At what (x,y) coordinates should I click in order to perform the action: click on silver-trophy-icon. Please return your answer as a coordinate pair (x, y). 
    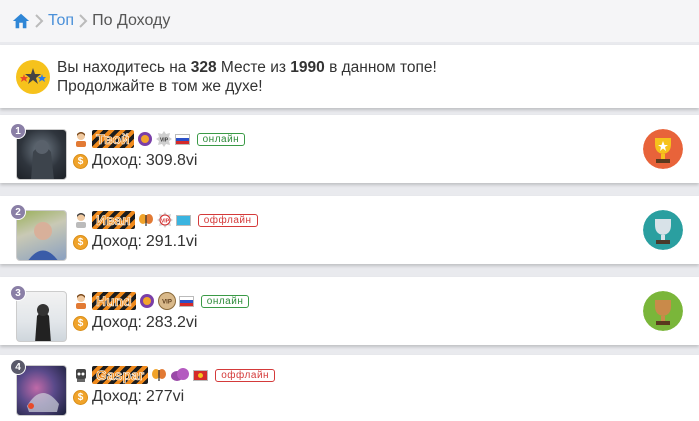
    Looking at the image, I should click on (663, 230).